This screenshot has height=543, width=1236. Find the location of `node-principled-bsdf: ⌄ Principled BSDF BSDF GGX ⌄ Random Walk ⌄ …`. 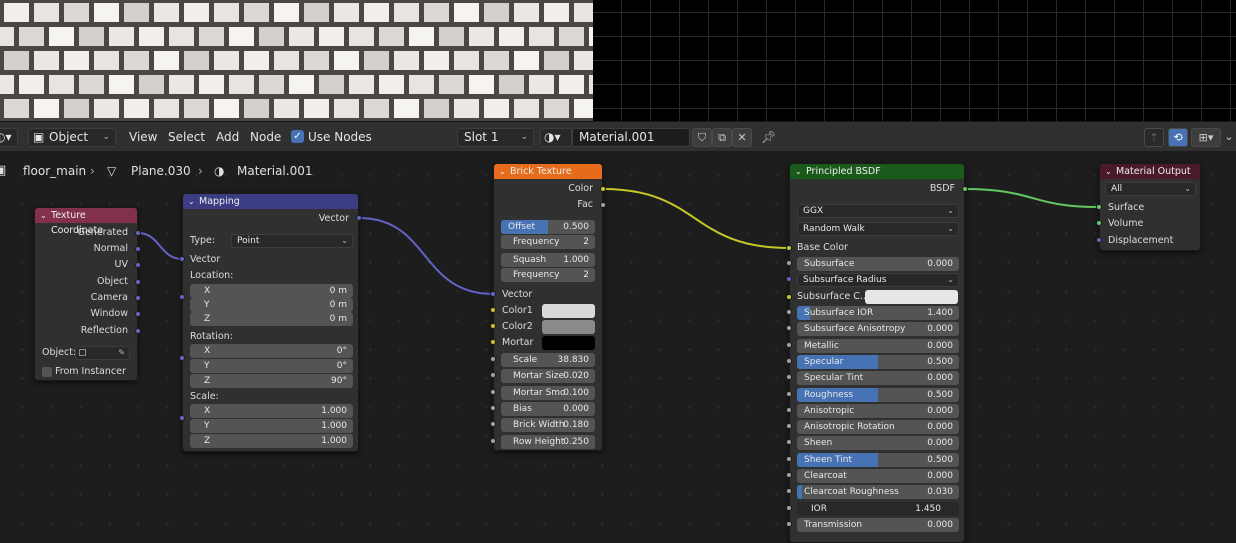

node-principled-bsdf: ⌄ Principled BSDF BSDF GGX ⌄ Random Walk ⌄ … is located at coordinates (877, 353).